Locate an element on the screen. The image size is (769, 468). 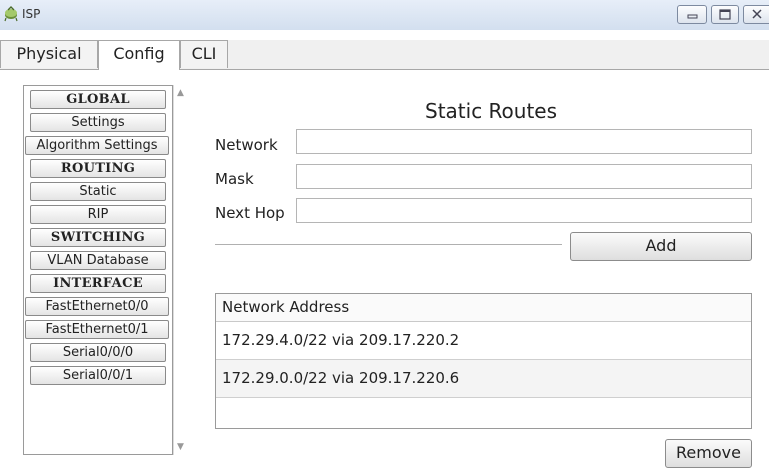
next-hop-field is located at coordinates (524, 210).